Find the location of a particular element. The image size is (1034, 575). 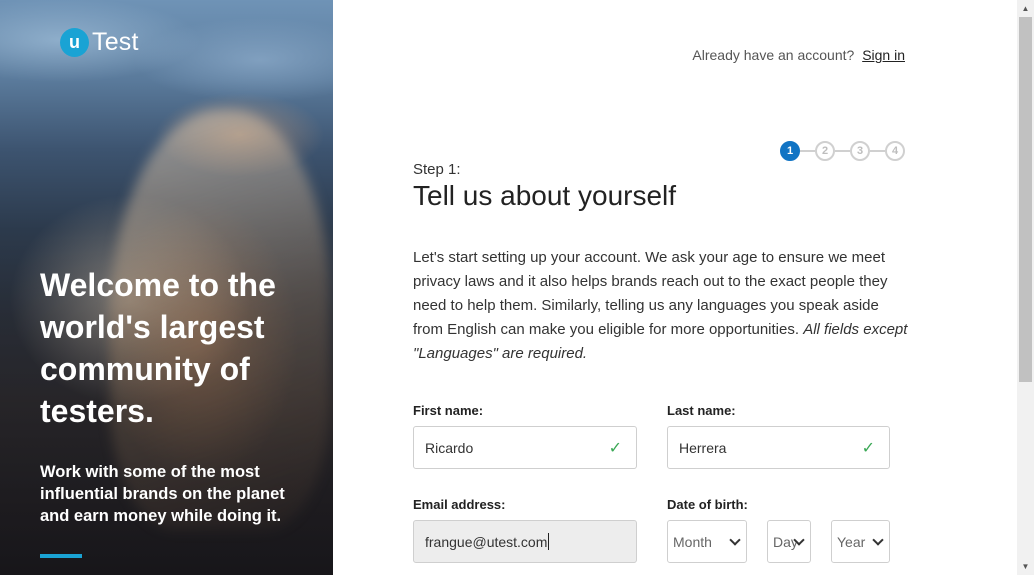

dob-year-select: Year is located at coordinates (860, 541).